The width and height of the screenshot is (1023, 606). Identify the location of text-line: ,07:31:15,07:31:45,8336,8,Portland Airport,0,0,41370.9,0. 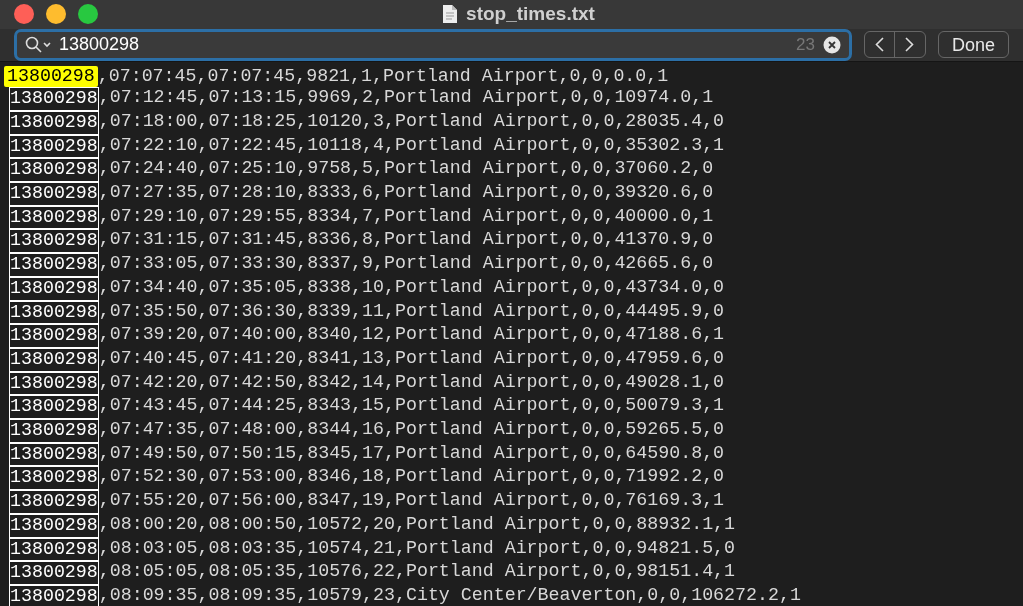
(406, 240).